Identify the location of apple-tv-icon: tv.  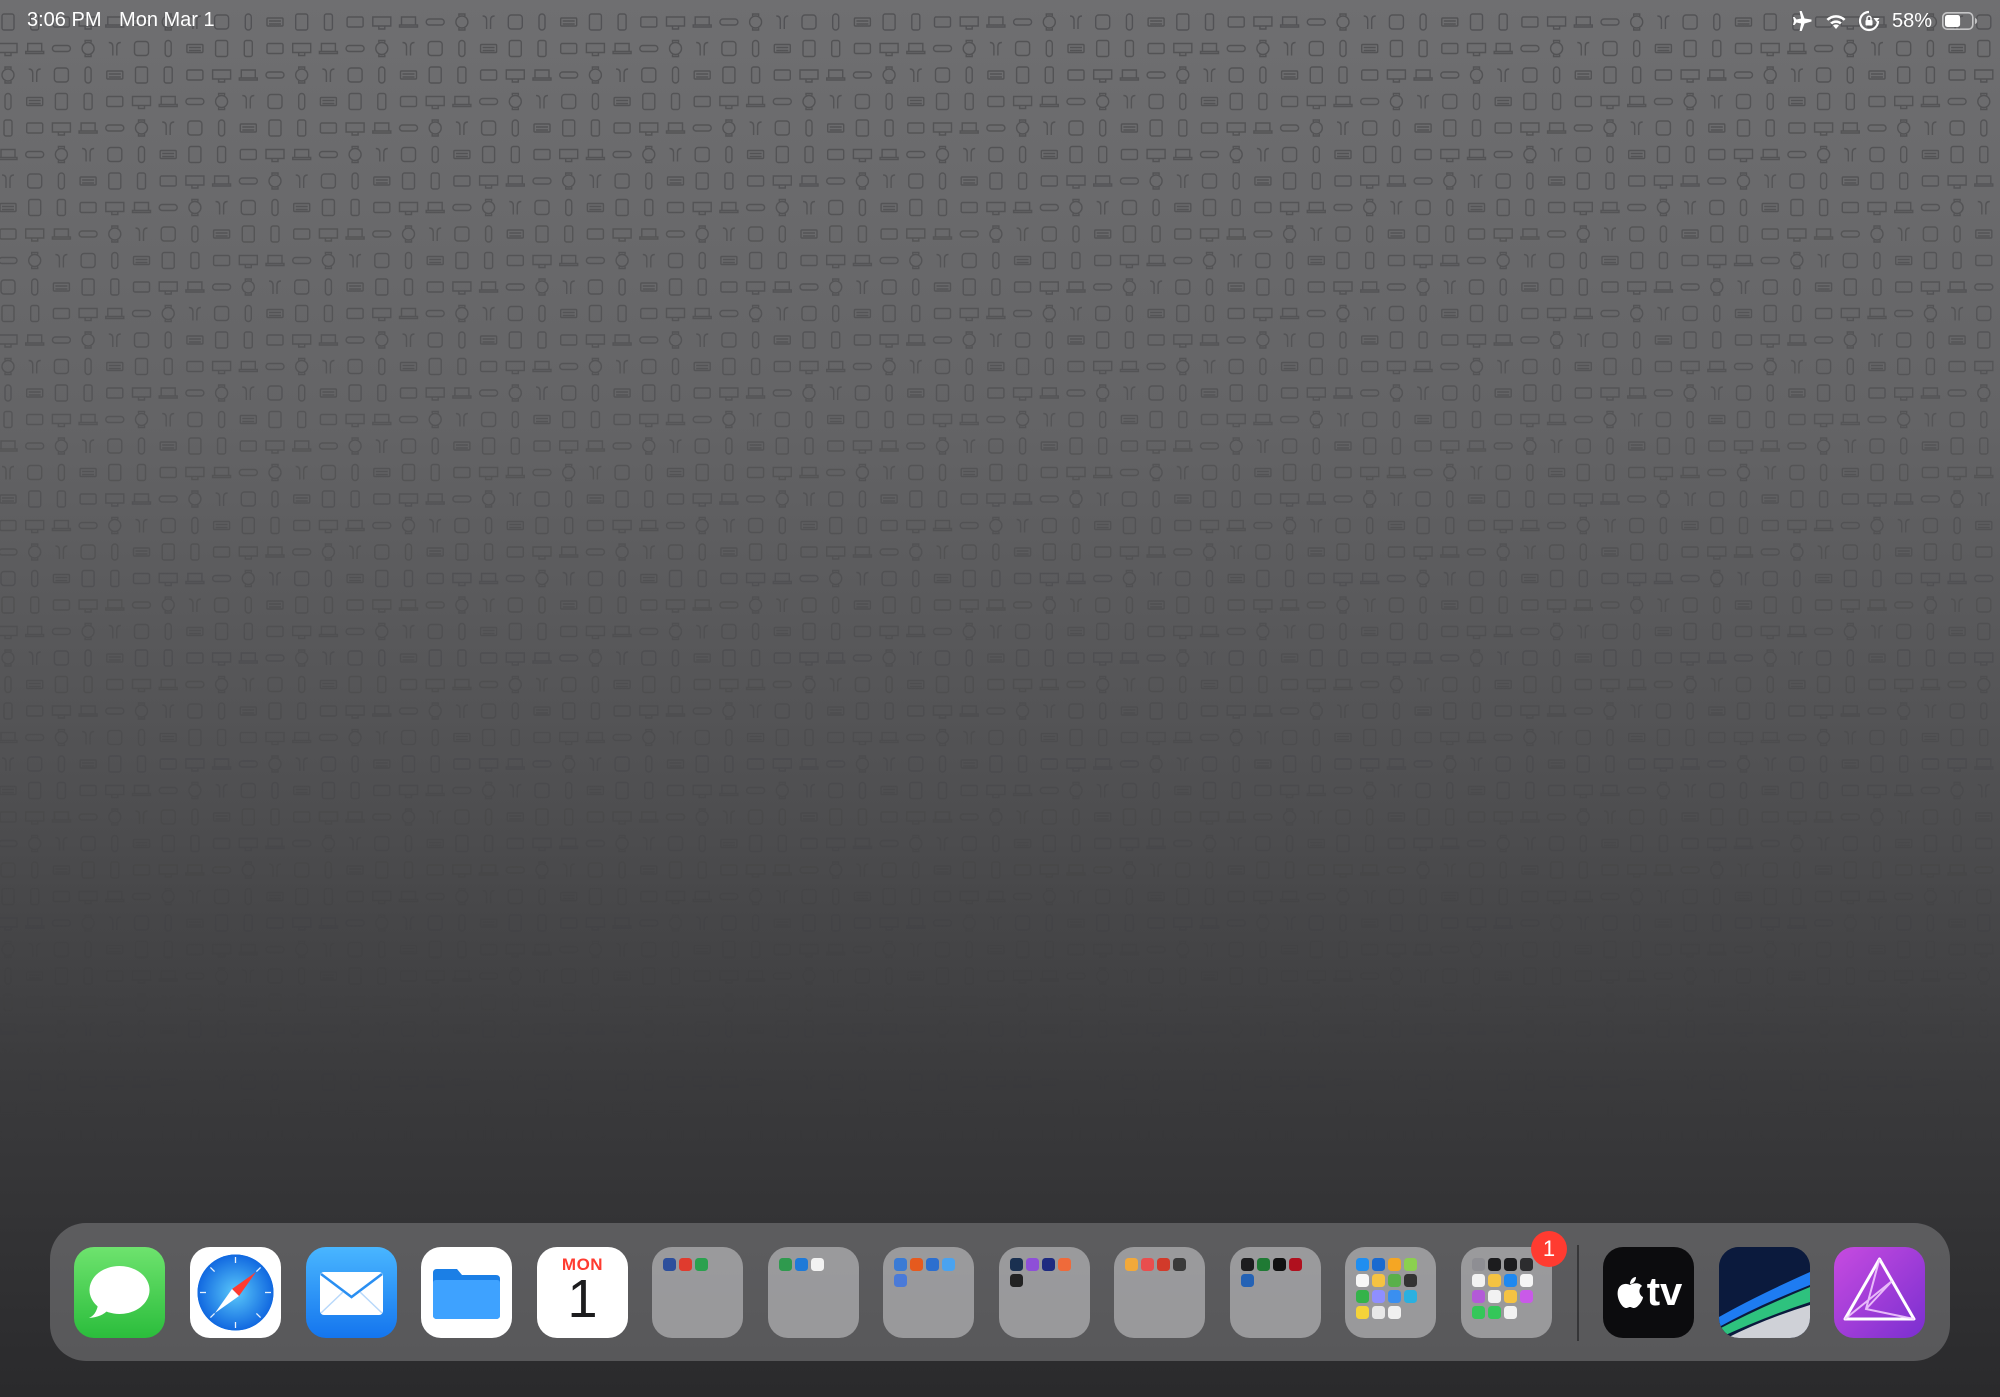
(1648, 1292).